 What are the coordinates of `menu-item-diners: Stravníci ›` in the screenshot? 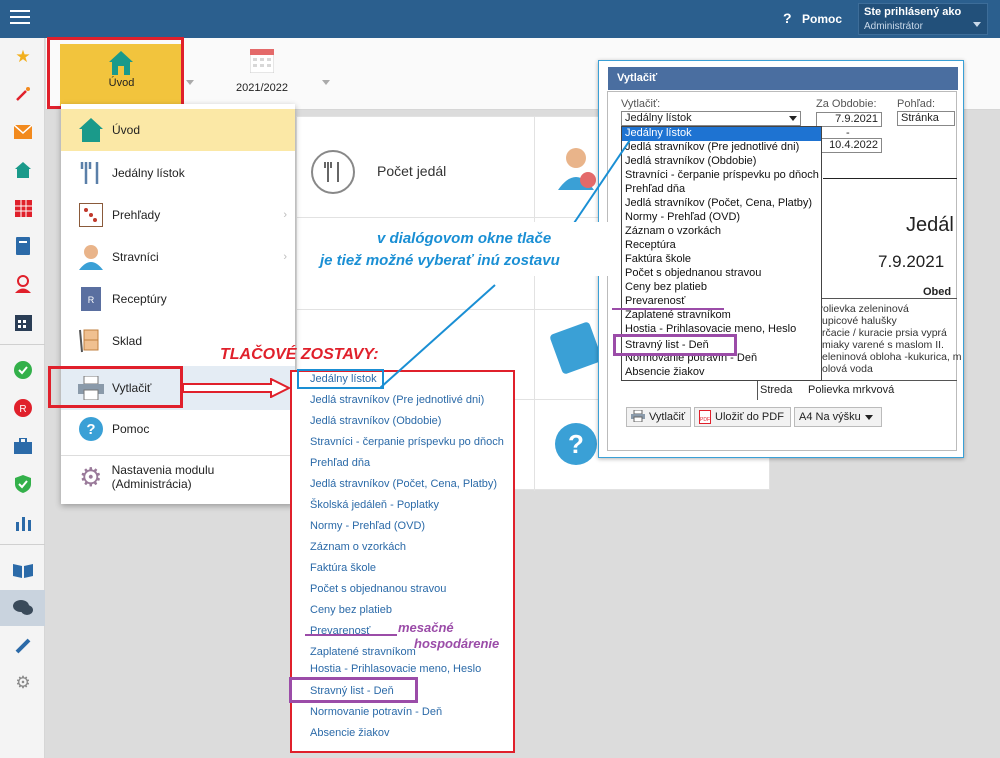 It's located at (178, 257).